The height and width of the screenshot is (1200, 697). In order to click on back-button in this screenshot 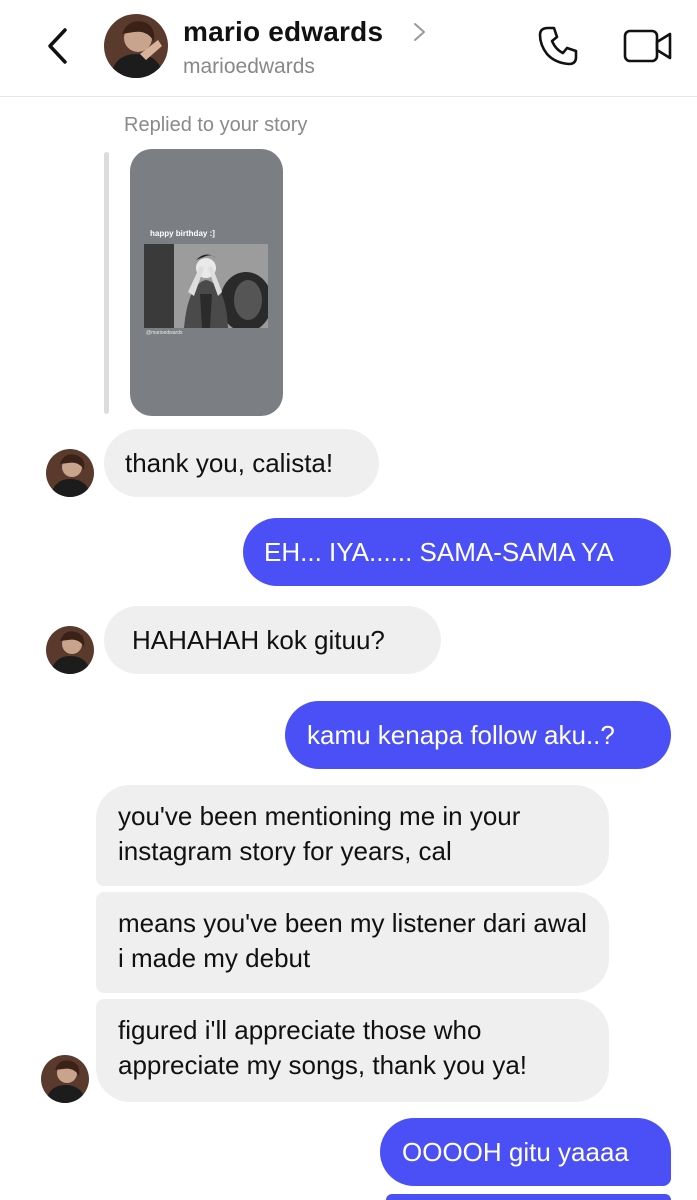, I will do `click(58, 46)`.